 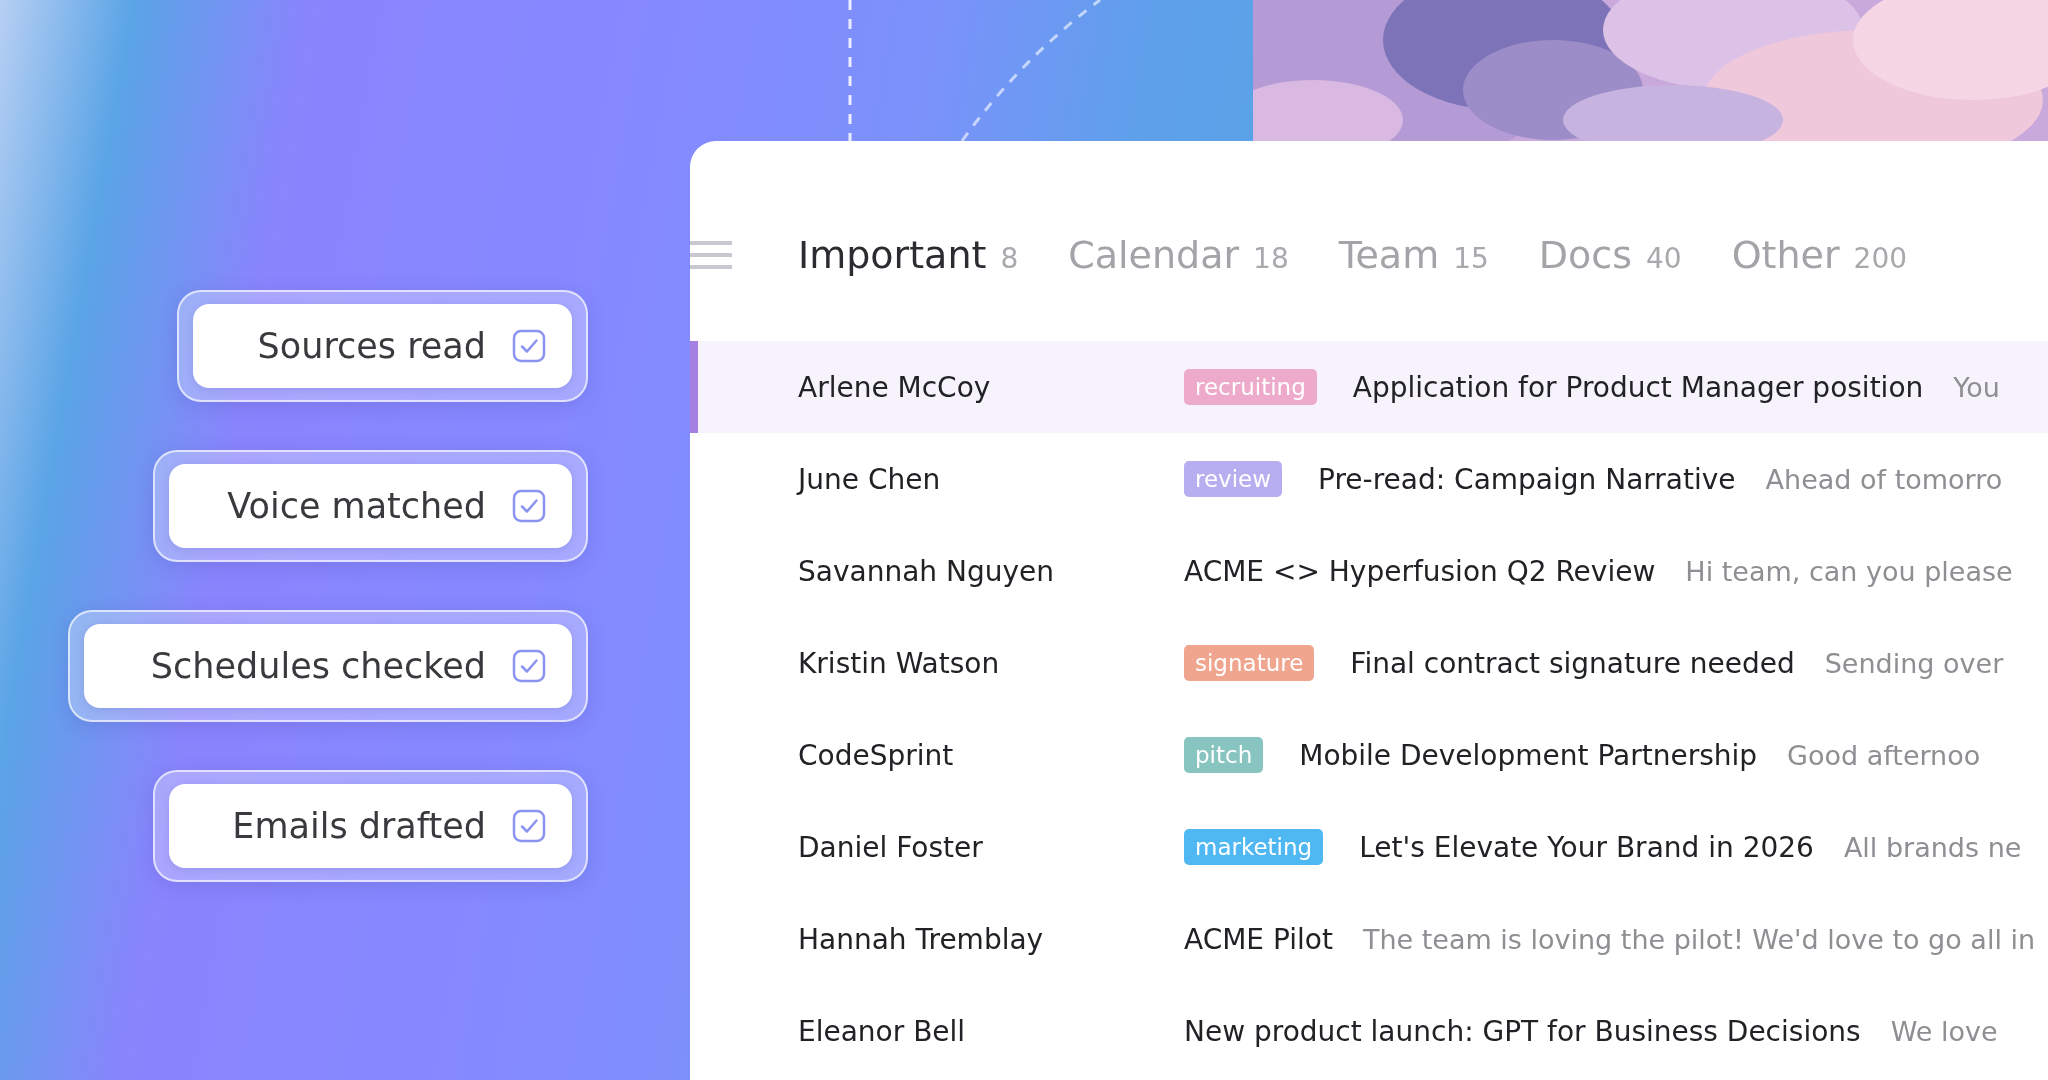 I want to click on email-subject: Mobile Development Partnership, so click(x=1528, y=755).